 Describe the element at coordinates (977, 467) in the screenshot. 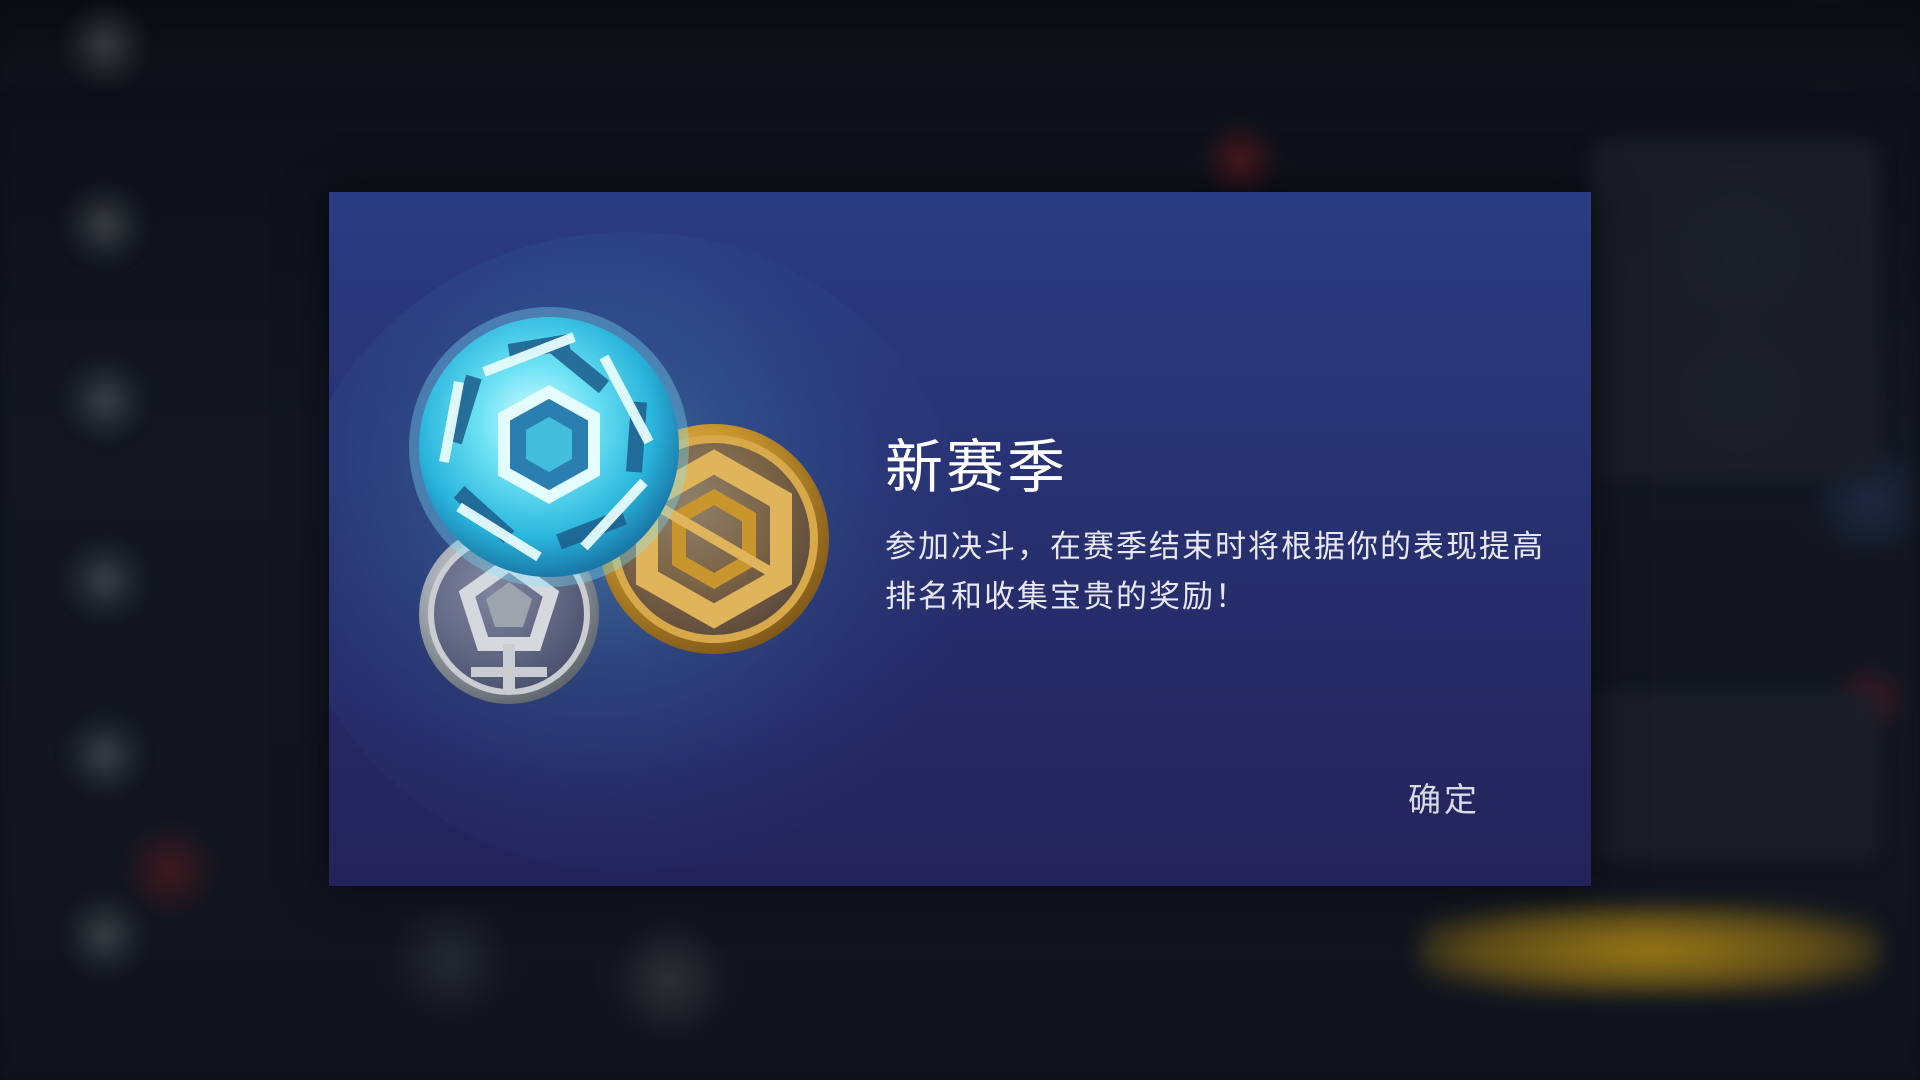

I see `dialog-title: 新赛季` at that location.